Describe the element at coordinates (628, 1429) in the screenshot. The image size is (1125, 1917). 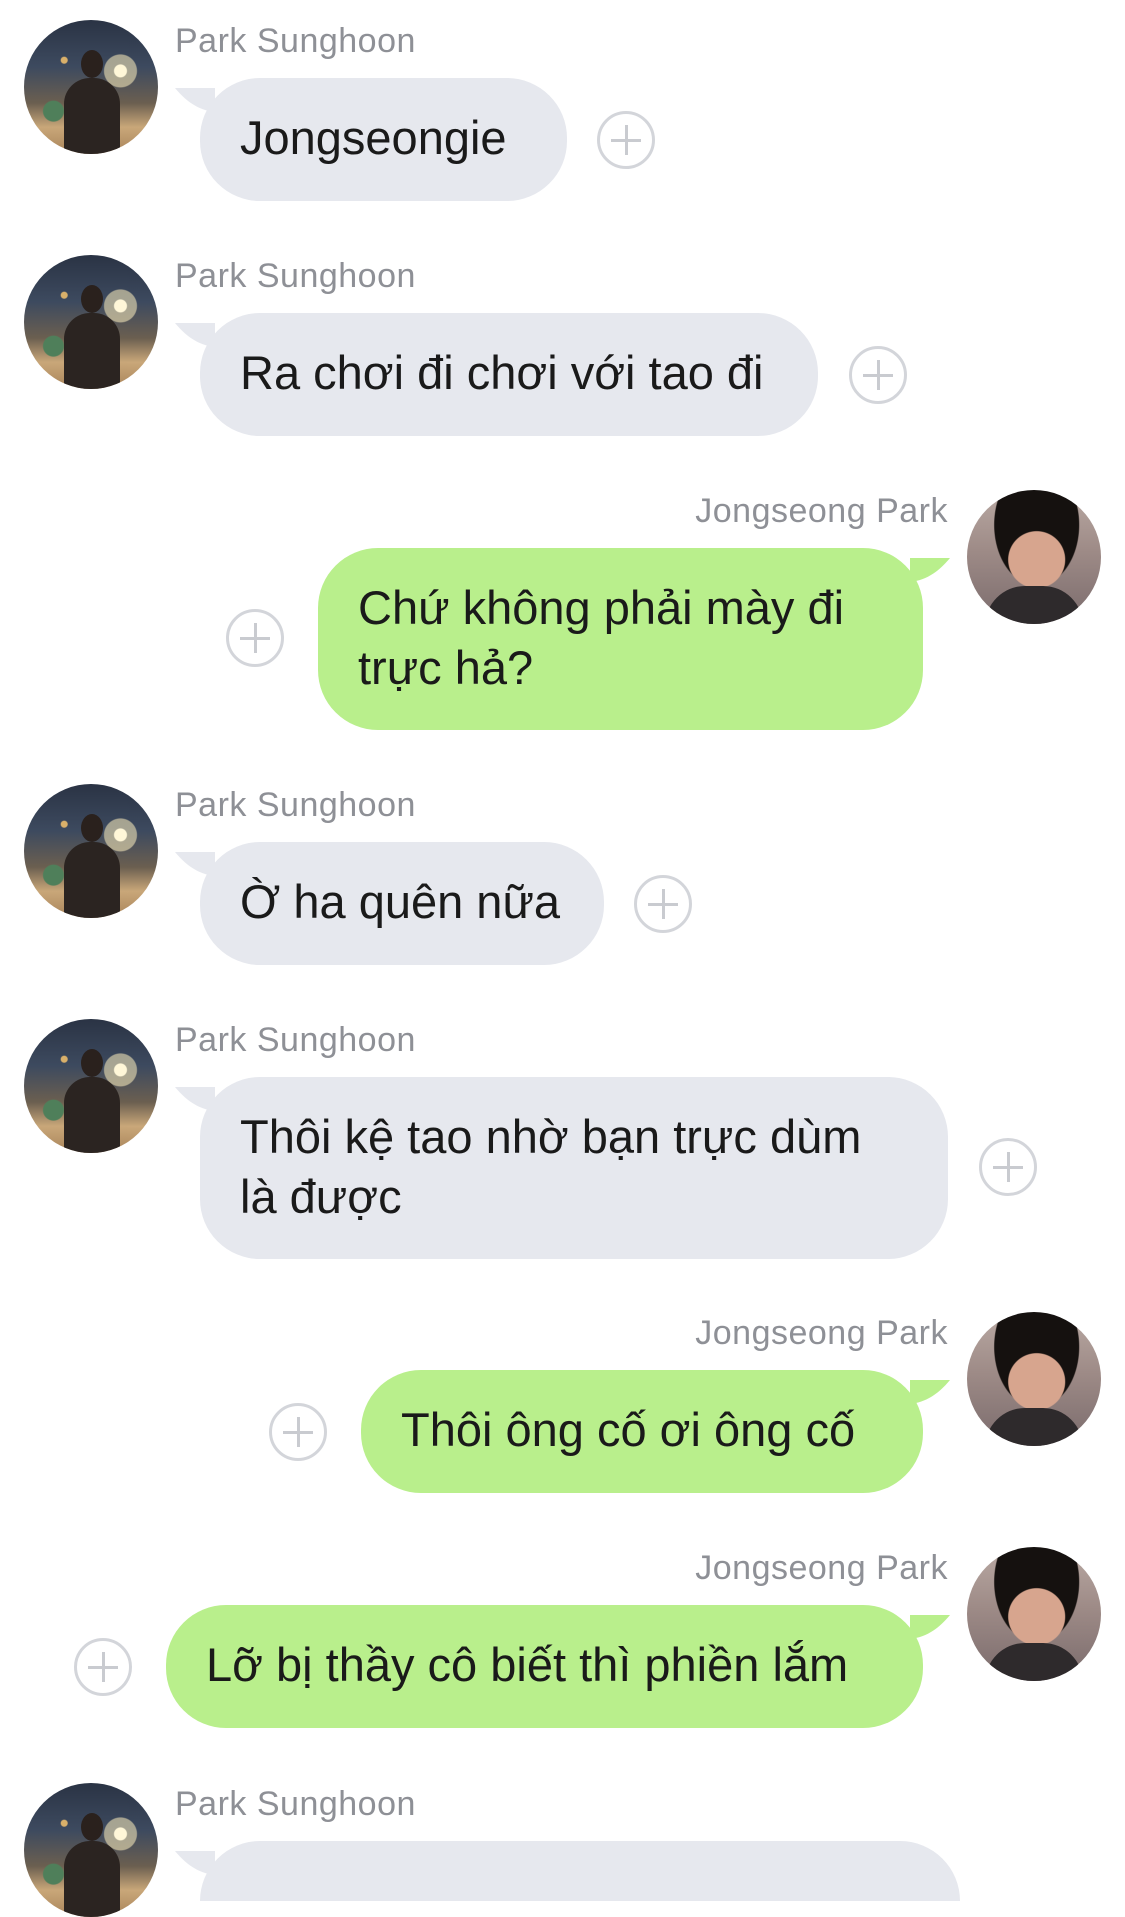
I see `message-text: Thôi ông cố ơi ông cố` at that location.